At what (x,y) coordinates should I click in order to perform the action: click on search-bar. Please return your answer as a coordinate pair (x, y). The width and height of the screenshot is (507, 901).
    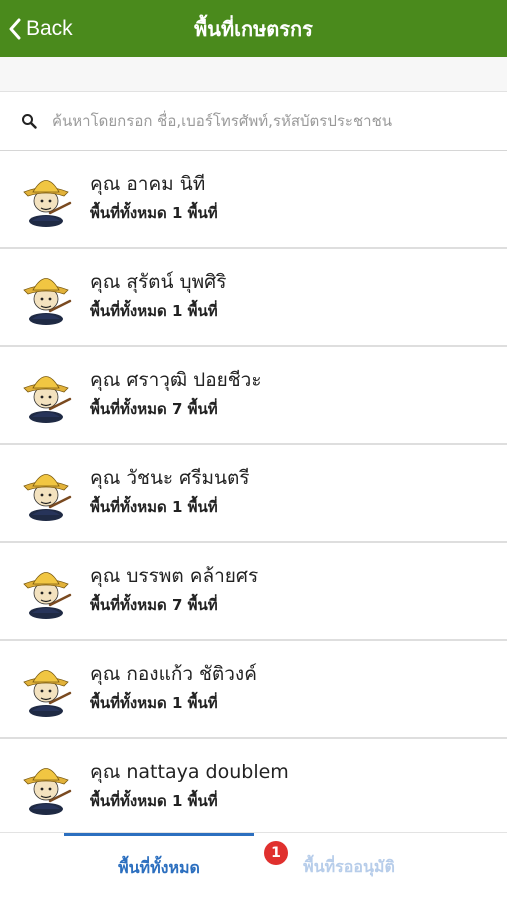
    Looking at the image, I should click on (253, 121).